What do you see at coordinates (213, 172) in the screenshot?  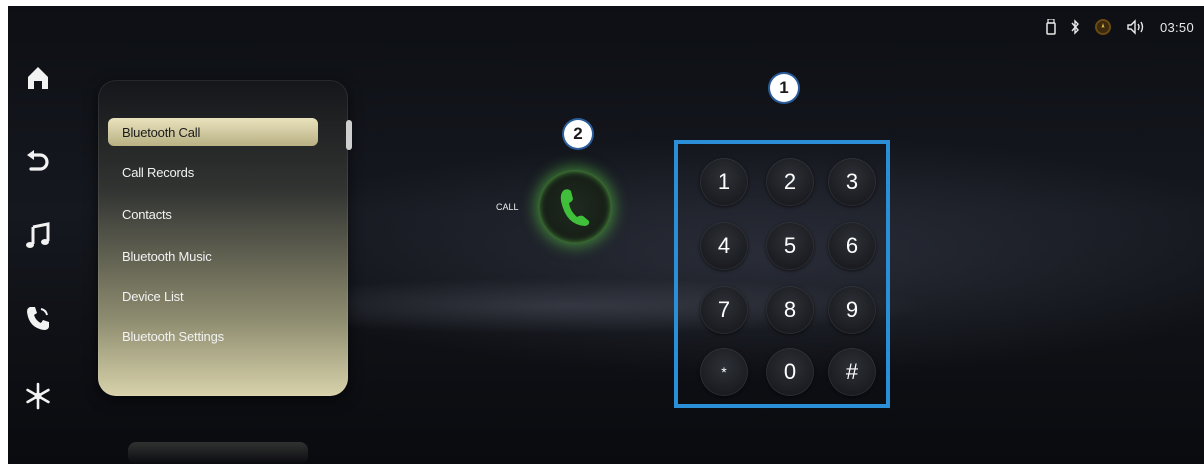 I see `menu-item-call-records: Call Records` at bounding box center [213, 172].